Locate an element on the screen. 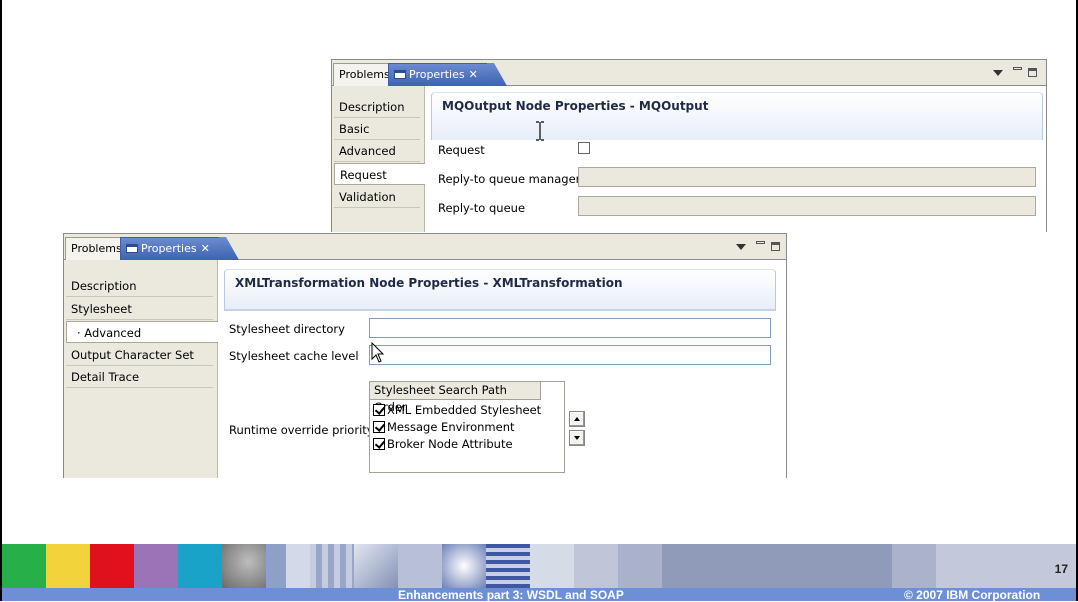 The image size is (1078, 602). mq-view-tabbar: Problems Properties ✕ is located at coordinates (689, 73).